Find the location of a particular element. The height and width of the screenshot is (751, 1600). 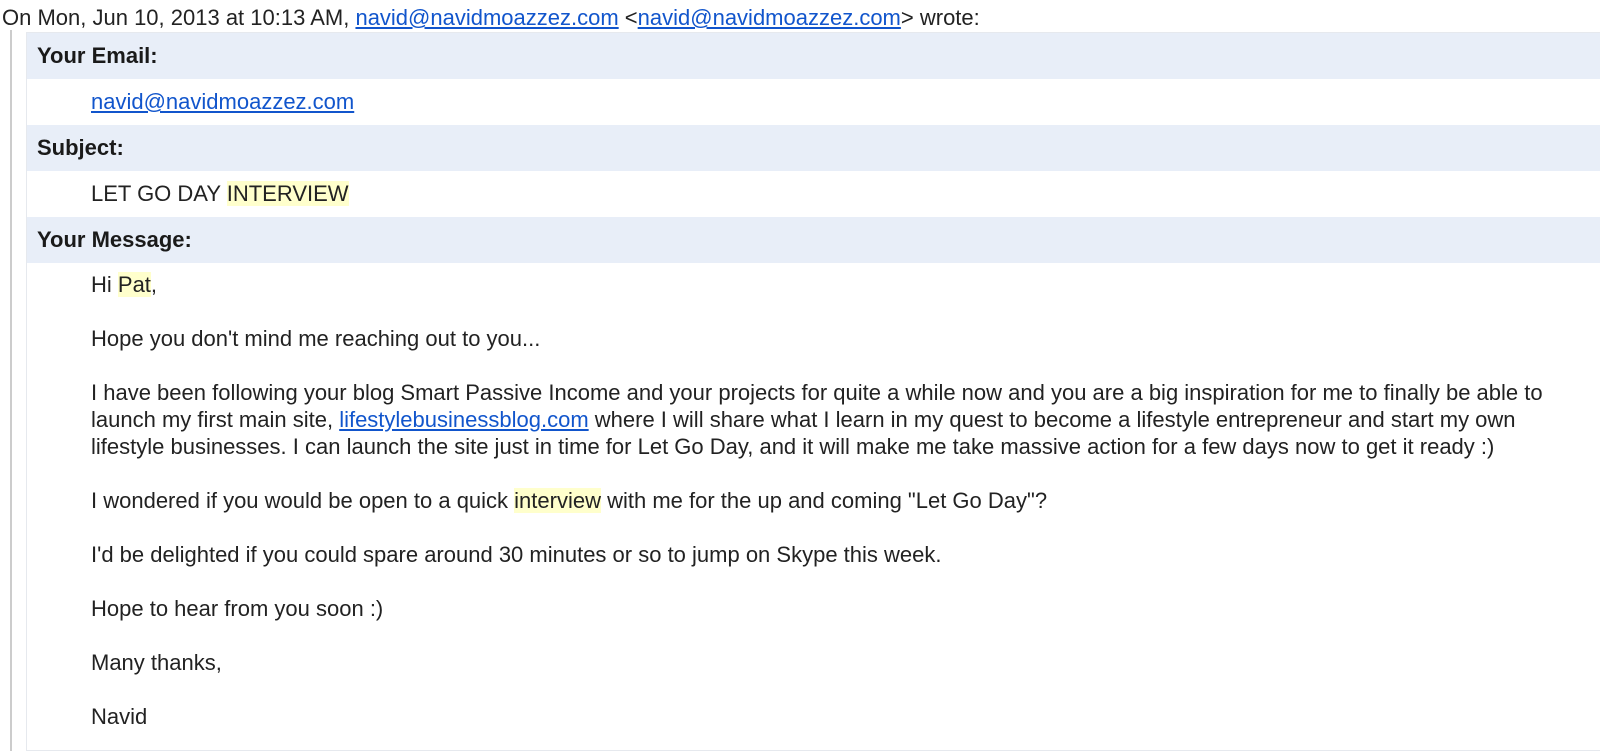

email-value-row: navid@navidmoazzez.com is located at coordinates (813, 102).